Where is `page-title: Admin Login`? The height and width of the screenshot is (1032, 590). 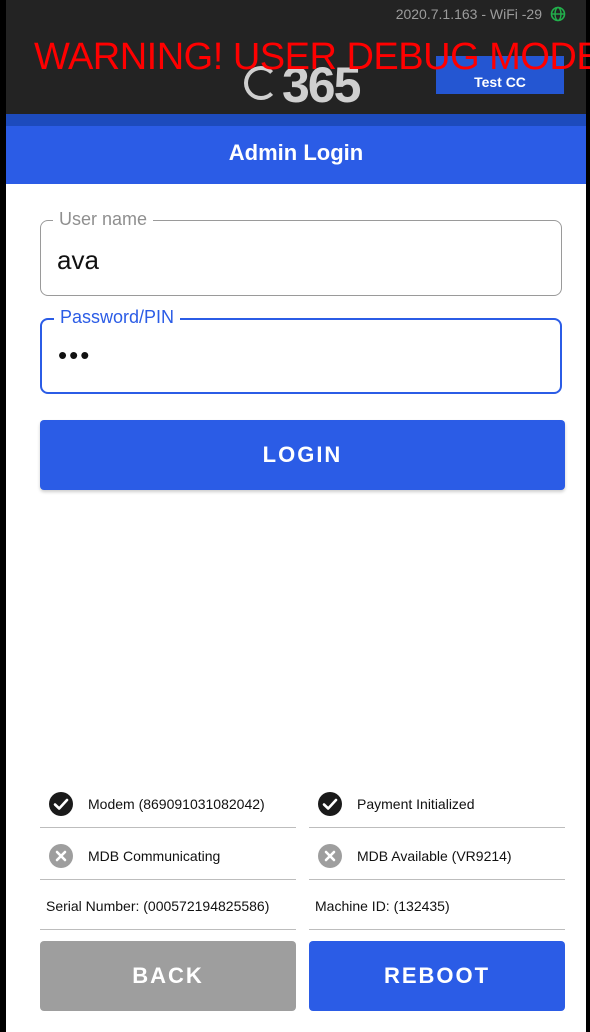 page-title: Admin Login is located at coordinates (296, 155).